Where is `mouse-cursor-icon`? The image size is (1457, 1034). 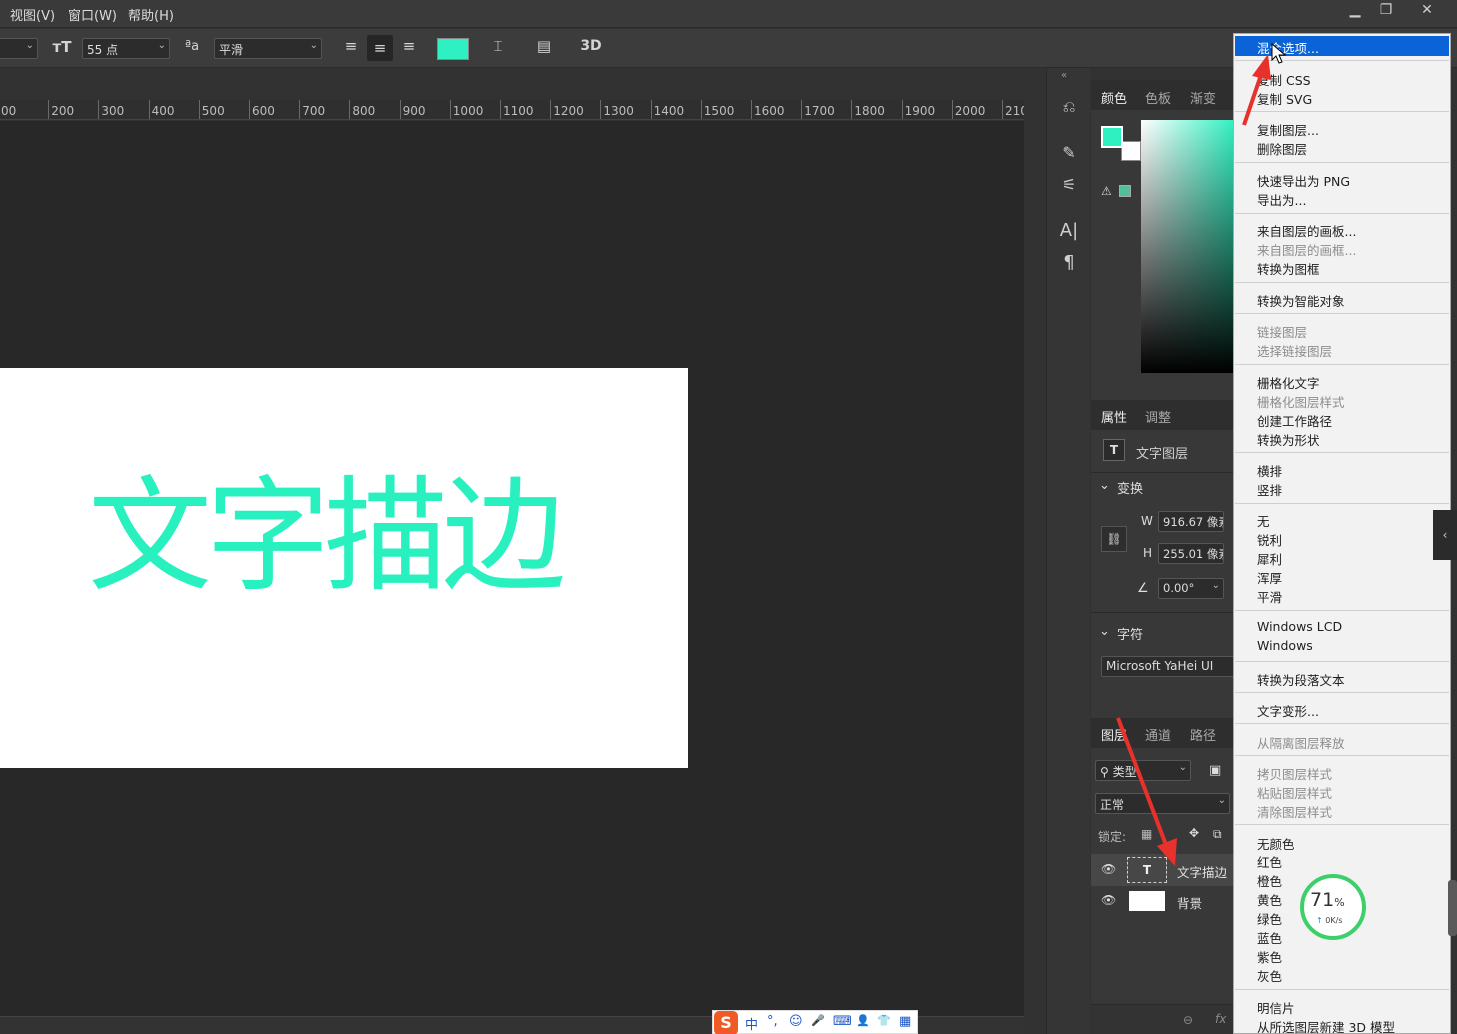 mouse-cursor-icon is located at coordinates (1279, 53).